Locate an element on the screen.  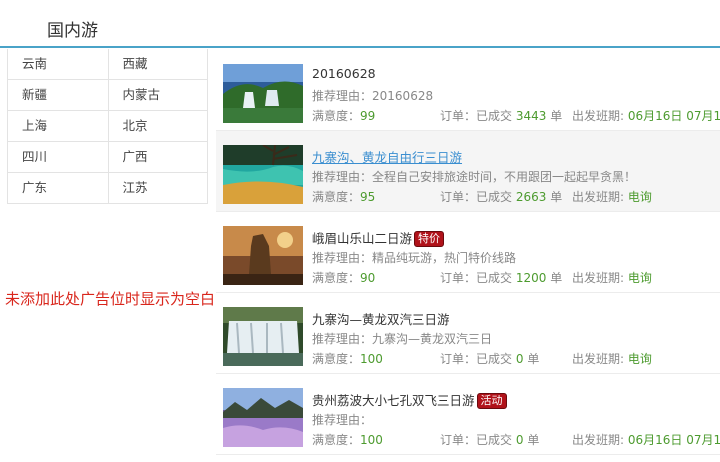
reason-text: 九寨沟—黄龙双汽三日 is located at coordinates (432, 339).